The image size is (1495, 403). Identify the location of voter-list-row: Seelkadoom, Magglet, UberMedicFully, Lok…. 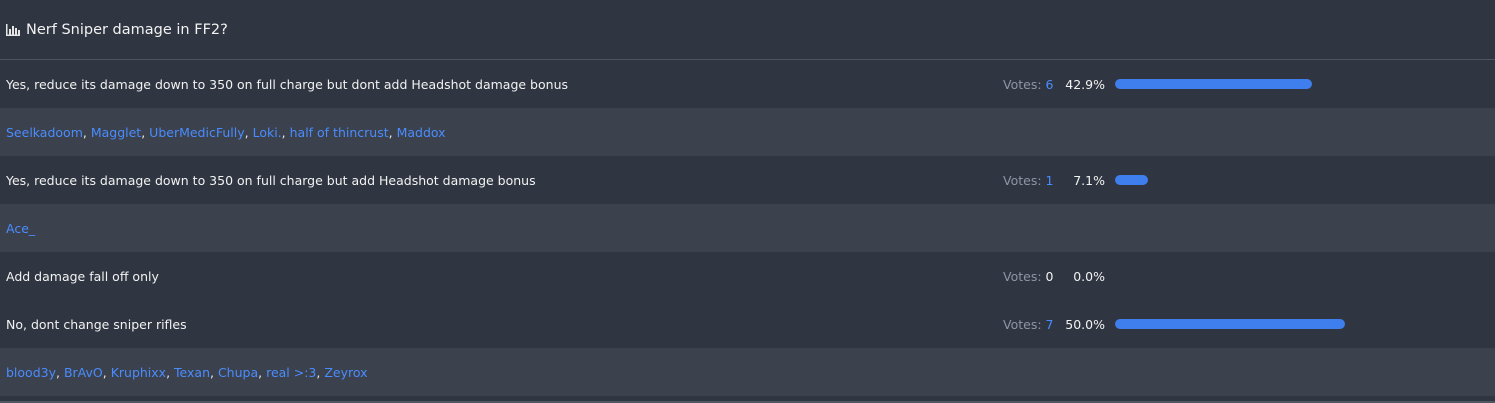
(747, 132).